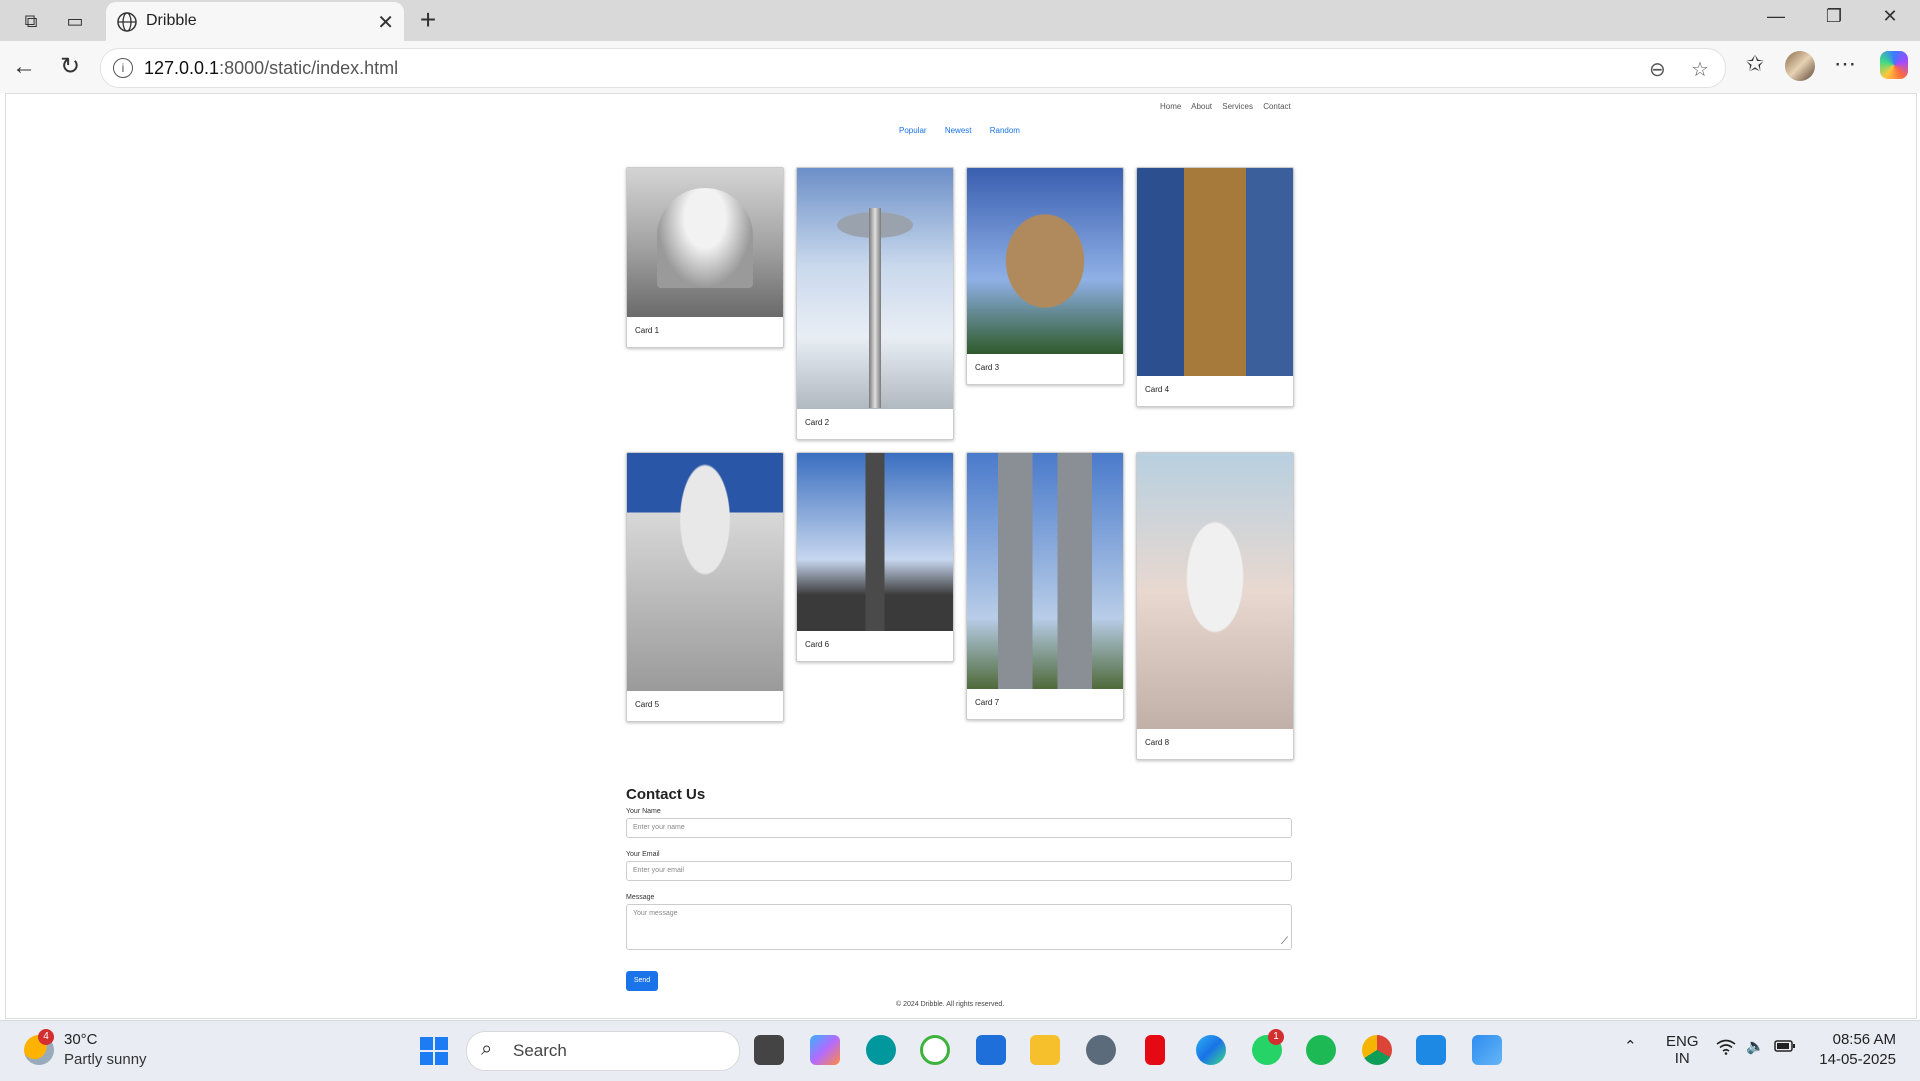 The width and height of the screenshot is (1920, 1081). Describe the element at coordinates (817, 644) in the screenshot. I see `card-caption: Card 6` at that location.